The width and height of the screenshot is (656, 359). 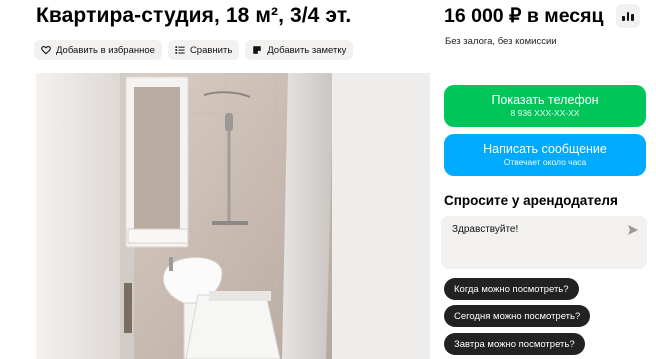 What do you see at coordinates (517, 316) in the screenshot?
I see `question-chip: Сегодня можно посмотреть?` at bounding box center [517, 316].